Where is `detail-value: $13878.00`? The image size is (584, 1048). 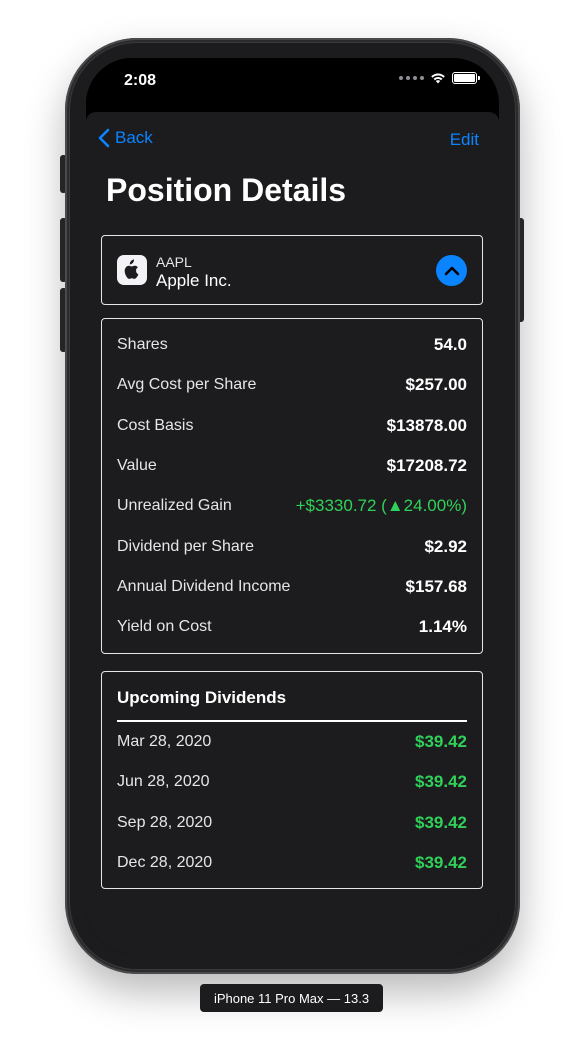 detail-value: $13878.00 is located at coordinates (426, 425).